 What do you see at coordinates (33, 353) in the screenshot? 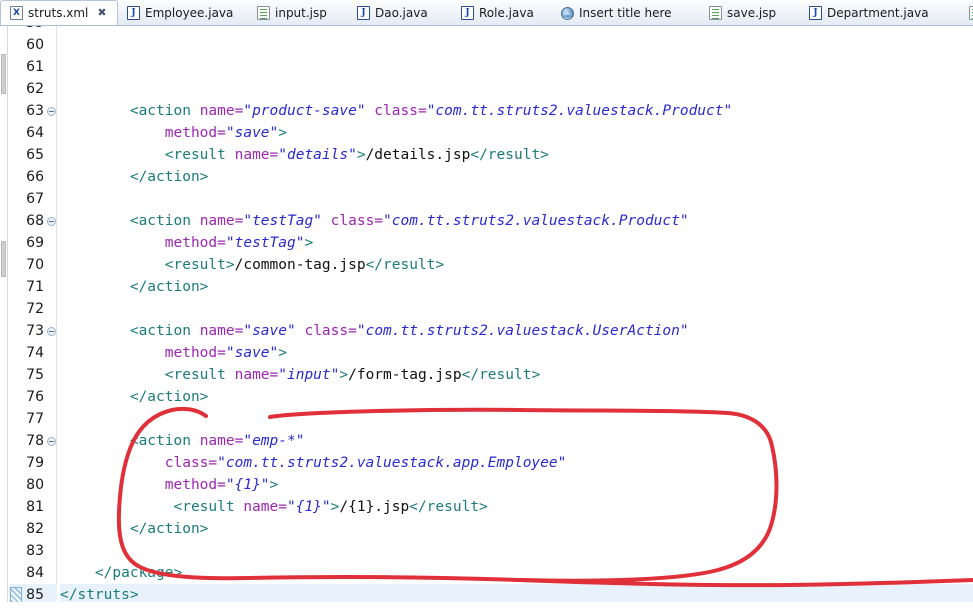
I see `gutter-row: 74` at bounding box center [33, 353].